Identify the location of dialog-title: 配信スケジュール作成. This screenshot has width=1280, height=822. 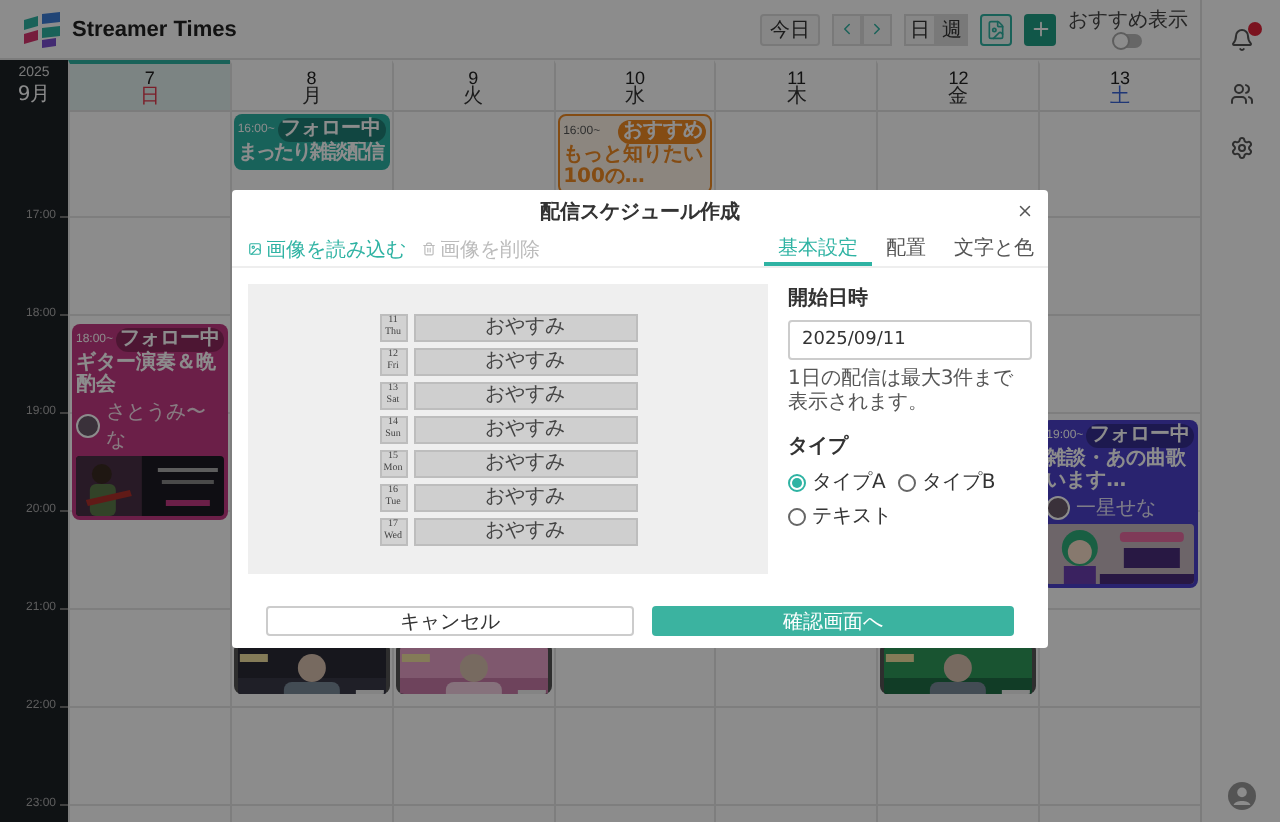
(640, 212).